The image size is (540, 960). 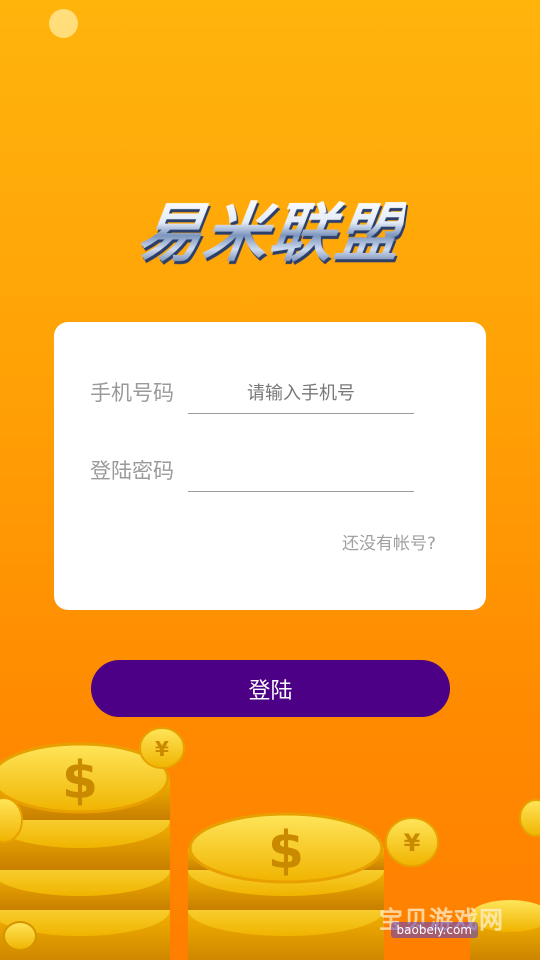 I want to click on yen-coin-small: ¥, so click(x=162, y=748).